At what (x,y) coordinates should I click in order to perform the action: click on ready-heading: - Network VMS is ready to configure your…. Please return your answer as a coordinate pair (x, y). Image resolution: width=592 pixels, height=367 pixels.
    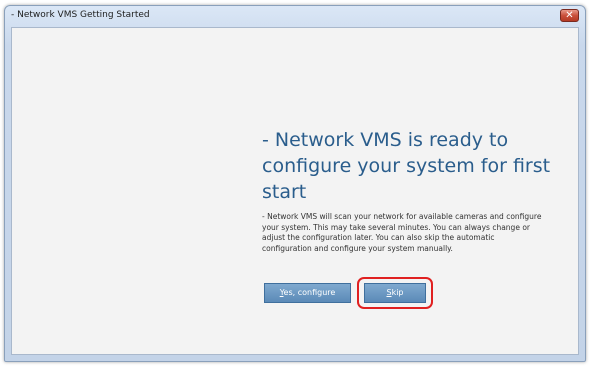
    Looking at the image, I should click on (406, 166).